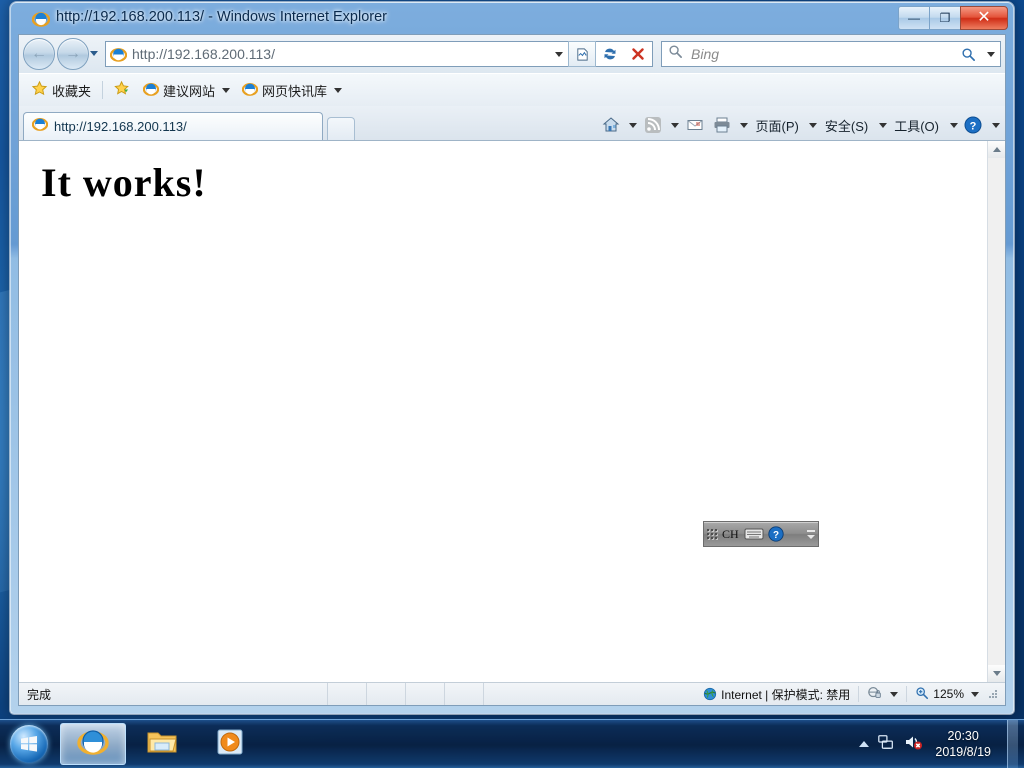 This screenshot has width=1024, height=768. What do you see at coordinates (968, 54) in the screenshot?
I see `search-go-icon` at bounding box center [968, 54].